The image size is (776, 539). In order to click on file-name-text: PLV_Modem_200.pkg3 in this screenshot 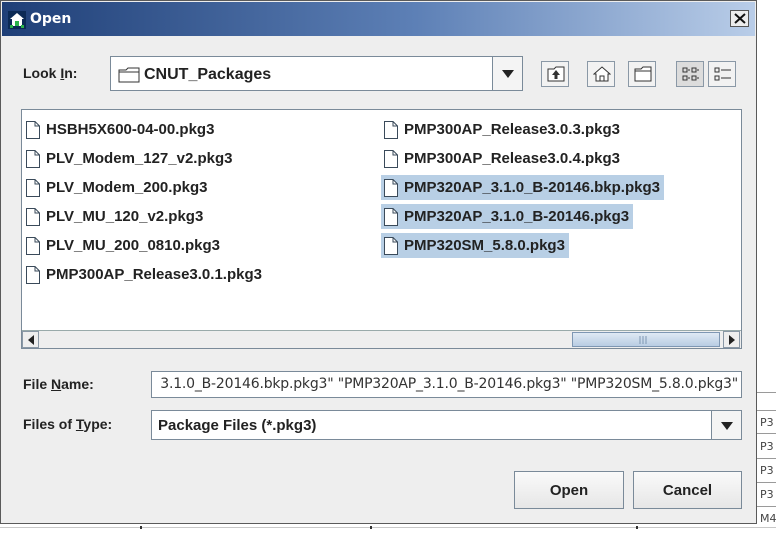, I will do `click(127, 187)`.